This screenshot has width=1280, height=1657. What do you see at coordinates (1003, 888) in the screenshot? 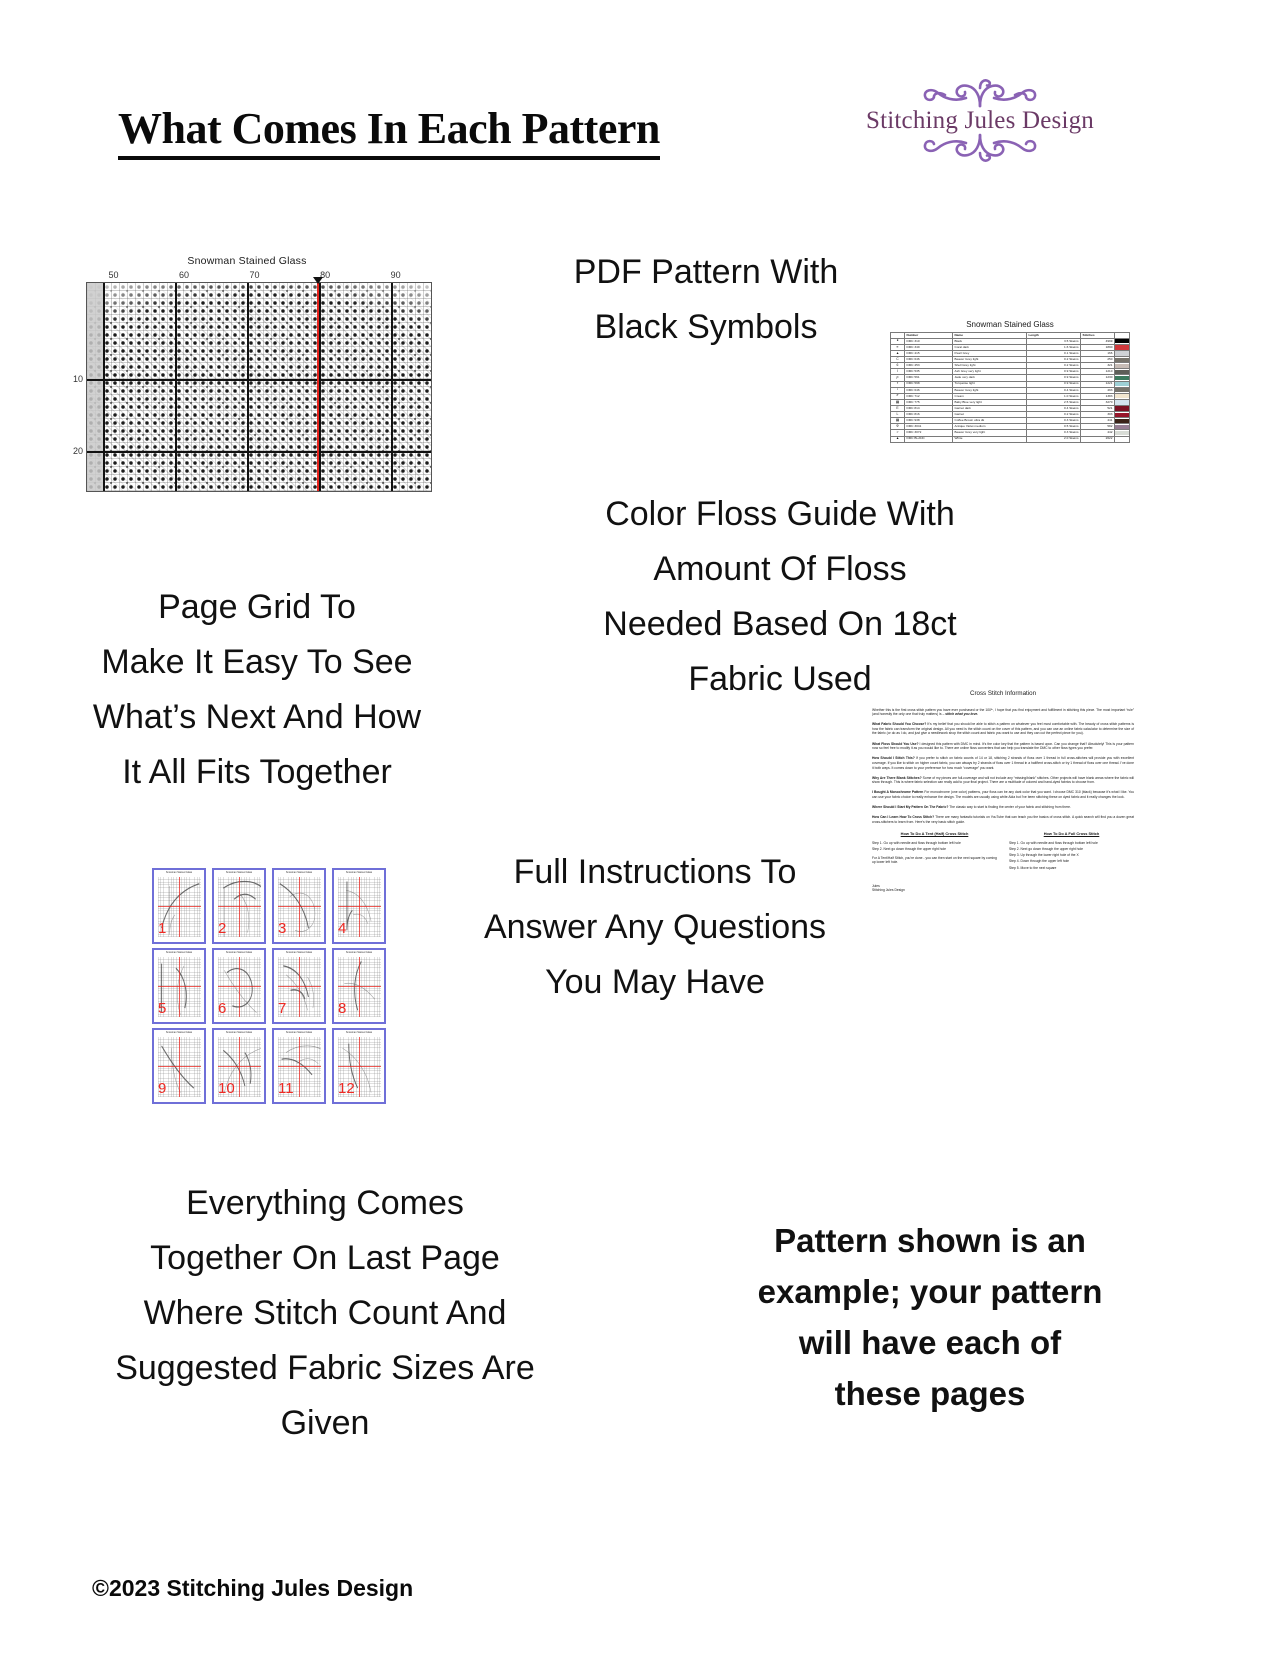
I see `instructions-signature: Jules Stitching Jules Design` at bounding box center [1003, 888].